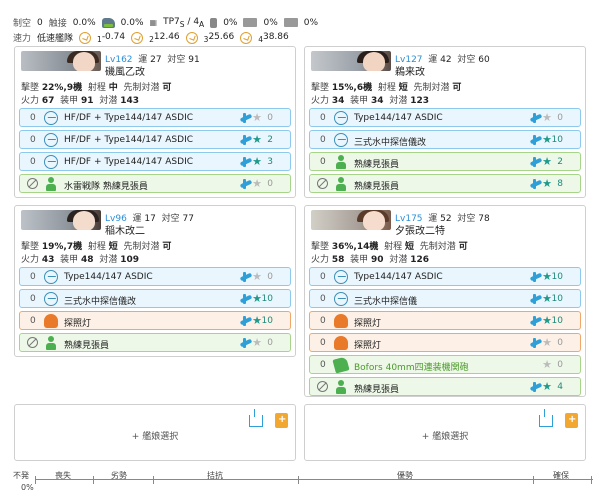 Image resolution: width=600 pixels, height=500 pixels. I want to click on drum-value: 0%, so click(230, 22).